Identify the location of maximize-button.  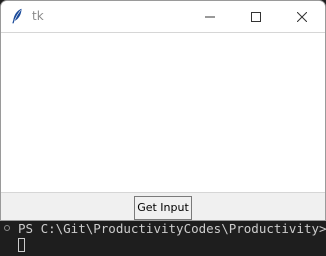
(256, 16).